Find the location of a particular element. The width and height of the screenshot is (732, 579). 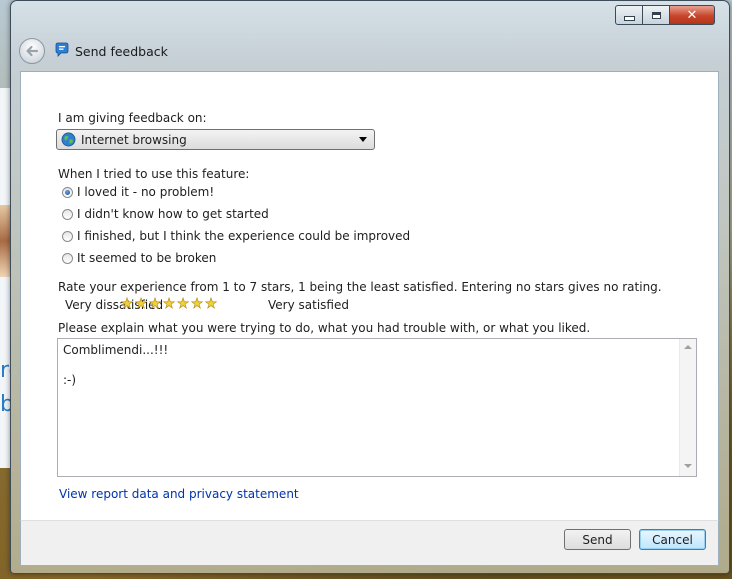

feedback-icon is located at coordinates (62, 49).